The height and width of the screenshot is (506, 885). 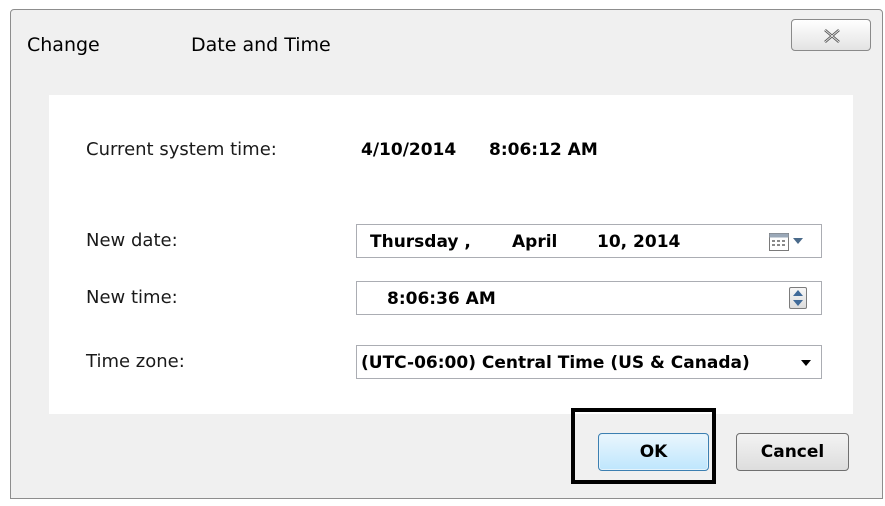 What do you see at coordinates (798, 293) in the screenshot?
I see `spin-up-icon` at bounding box center [798, 293].